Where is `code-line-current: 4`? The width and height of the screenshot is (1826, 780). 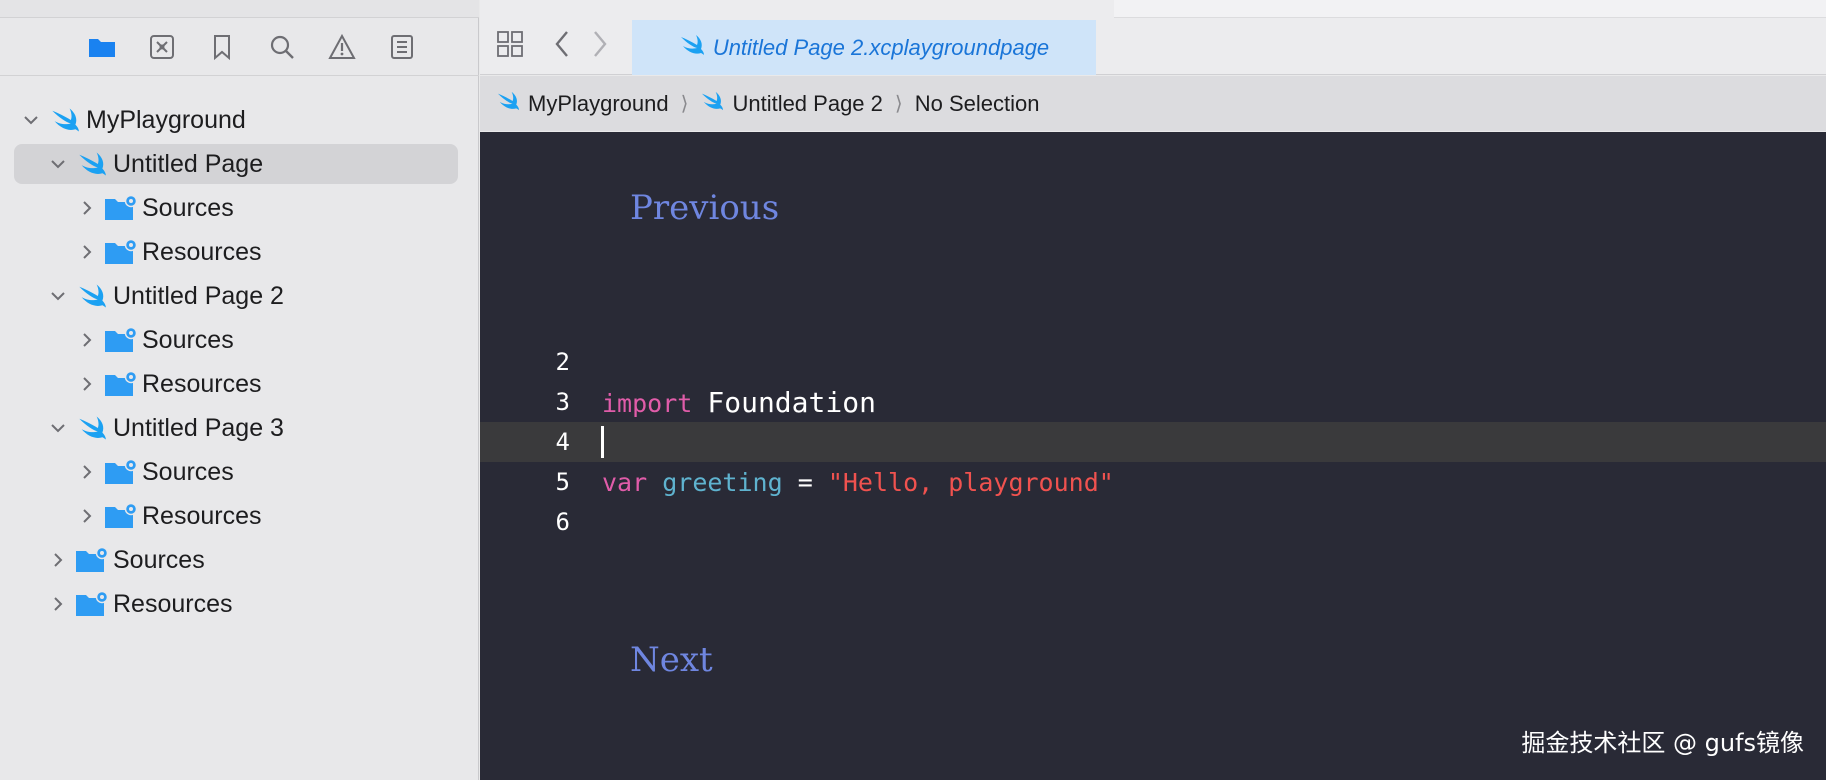 code-line-current: 4 is located at coordinates (1153, 442).